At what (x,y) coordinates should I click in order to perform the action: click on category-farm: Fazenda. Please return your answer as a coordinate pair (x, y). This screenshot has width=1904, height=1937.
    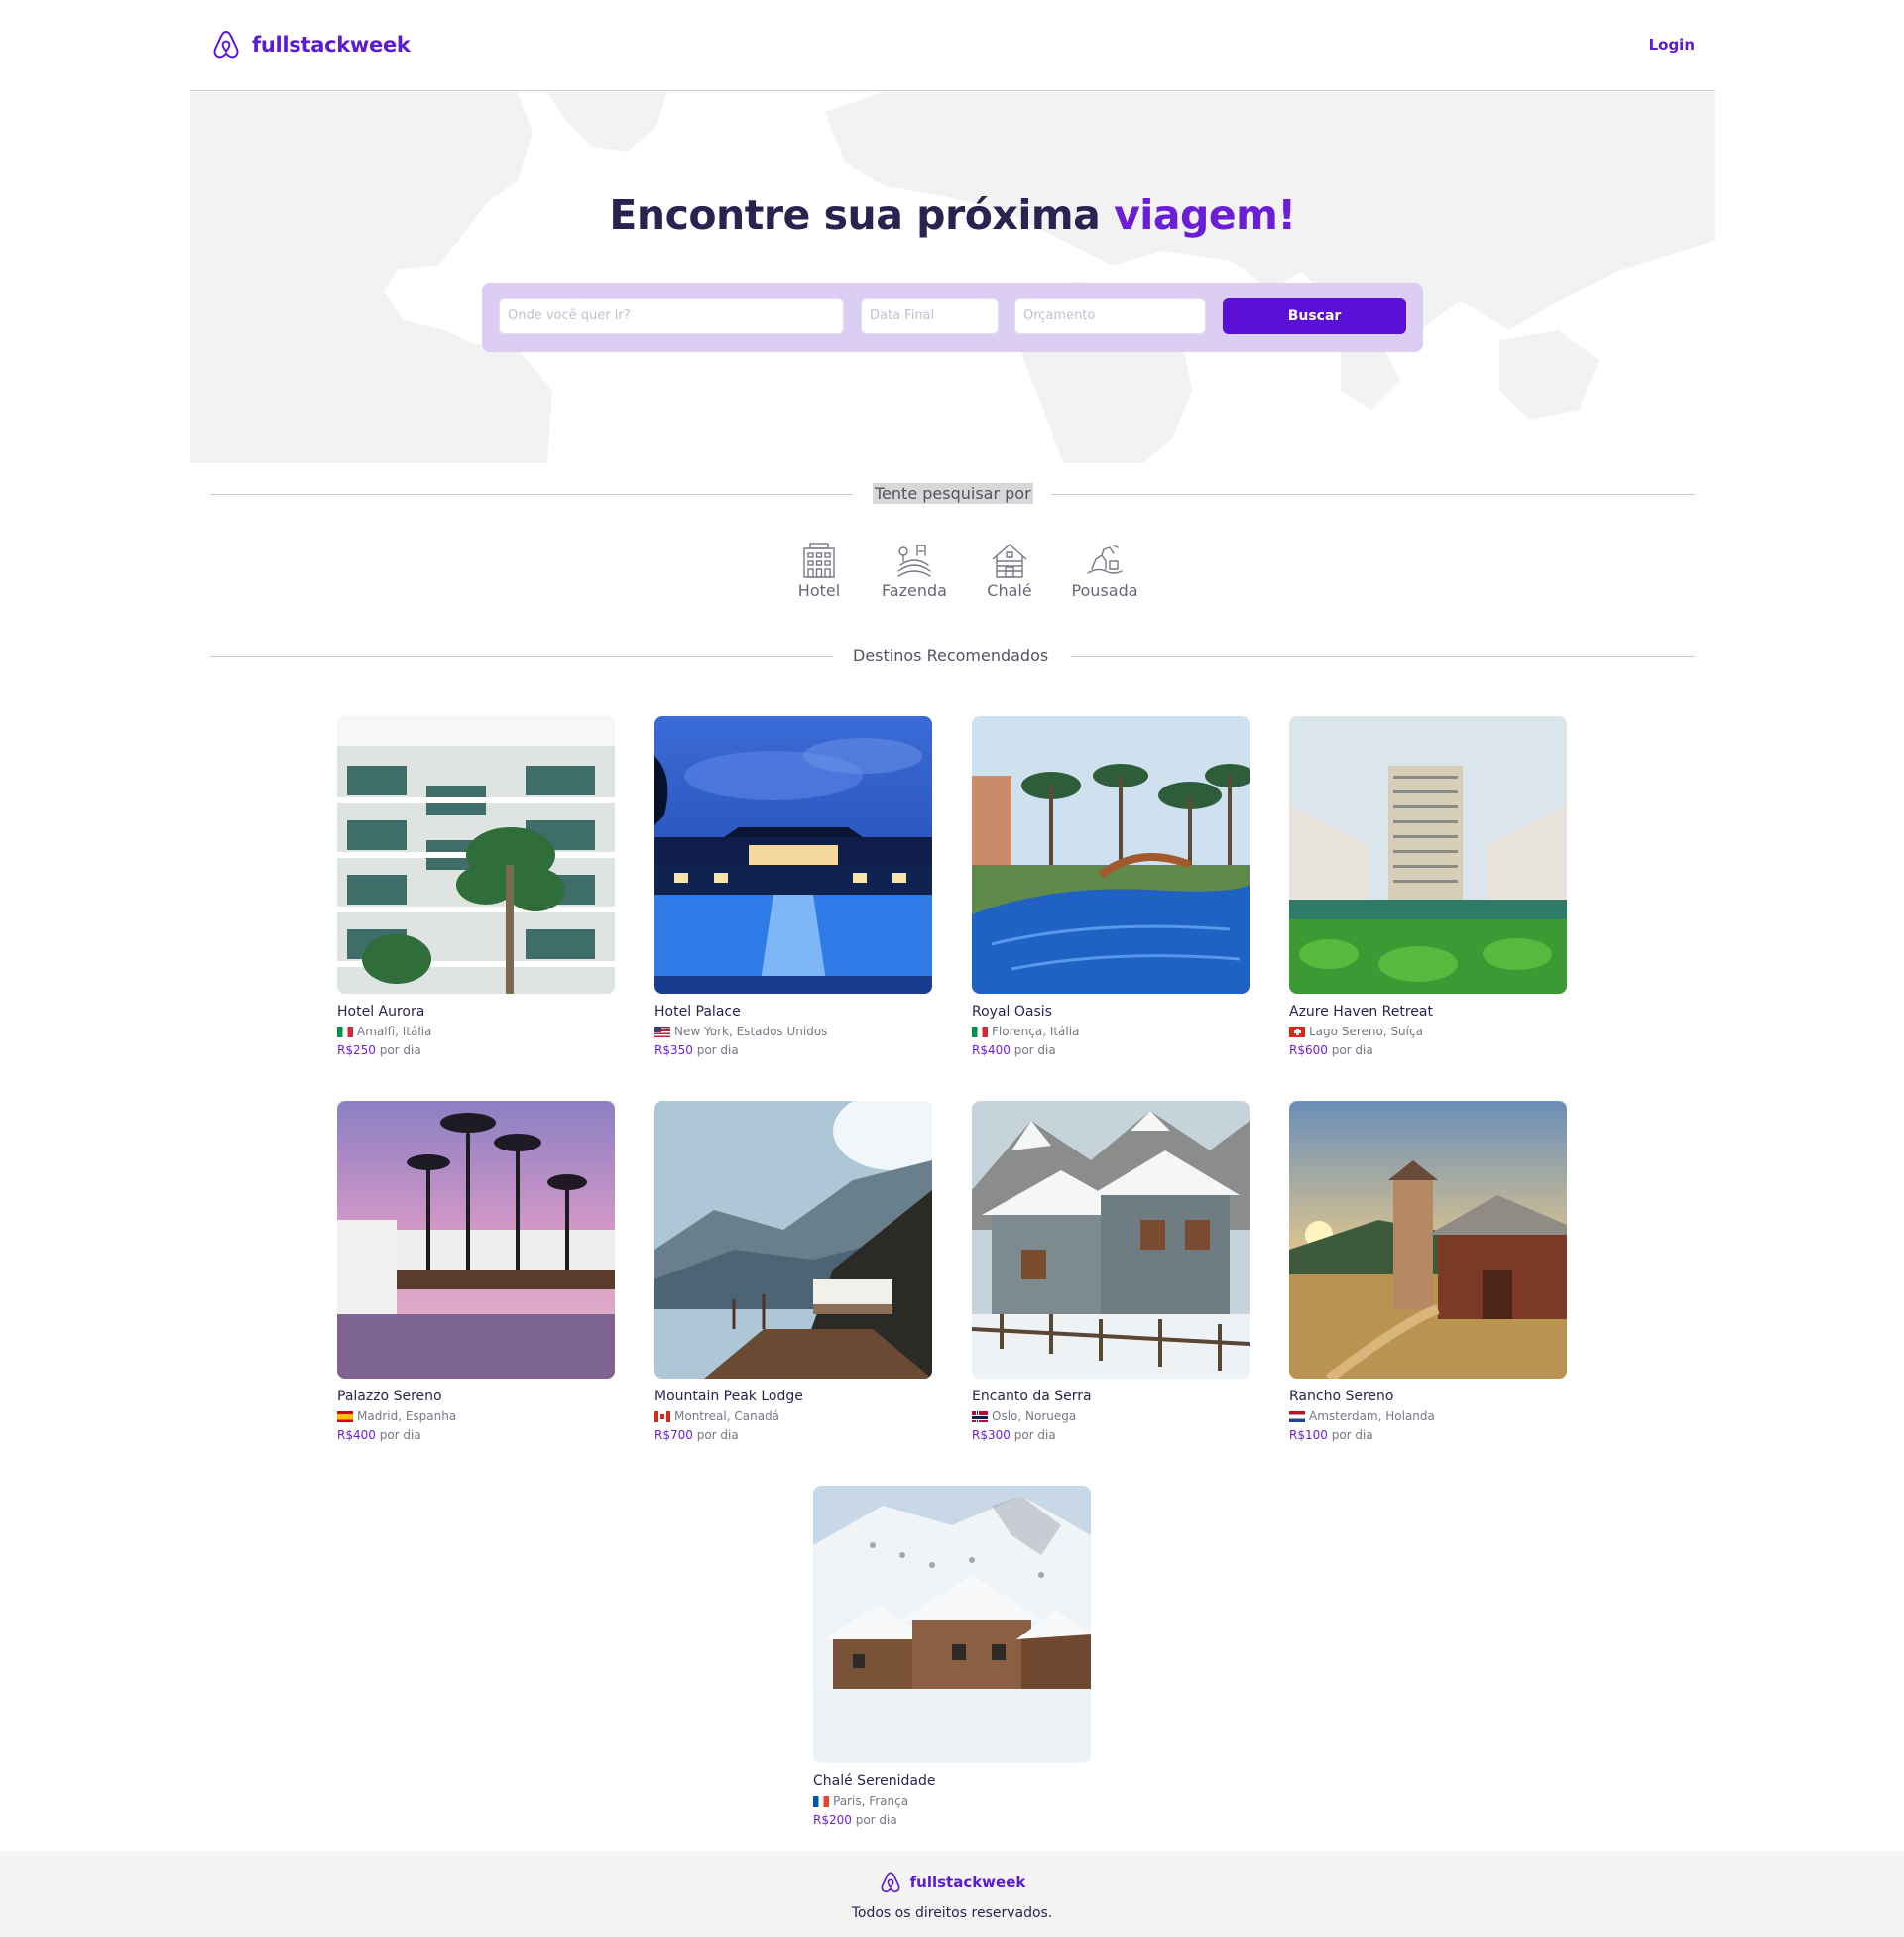
    Looking at the image, I should click on (914, 571).